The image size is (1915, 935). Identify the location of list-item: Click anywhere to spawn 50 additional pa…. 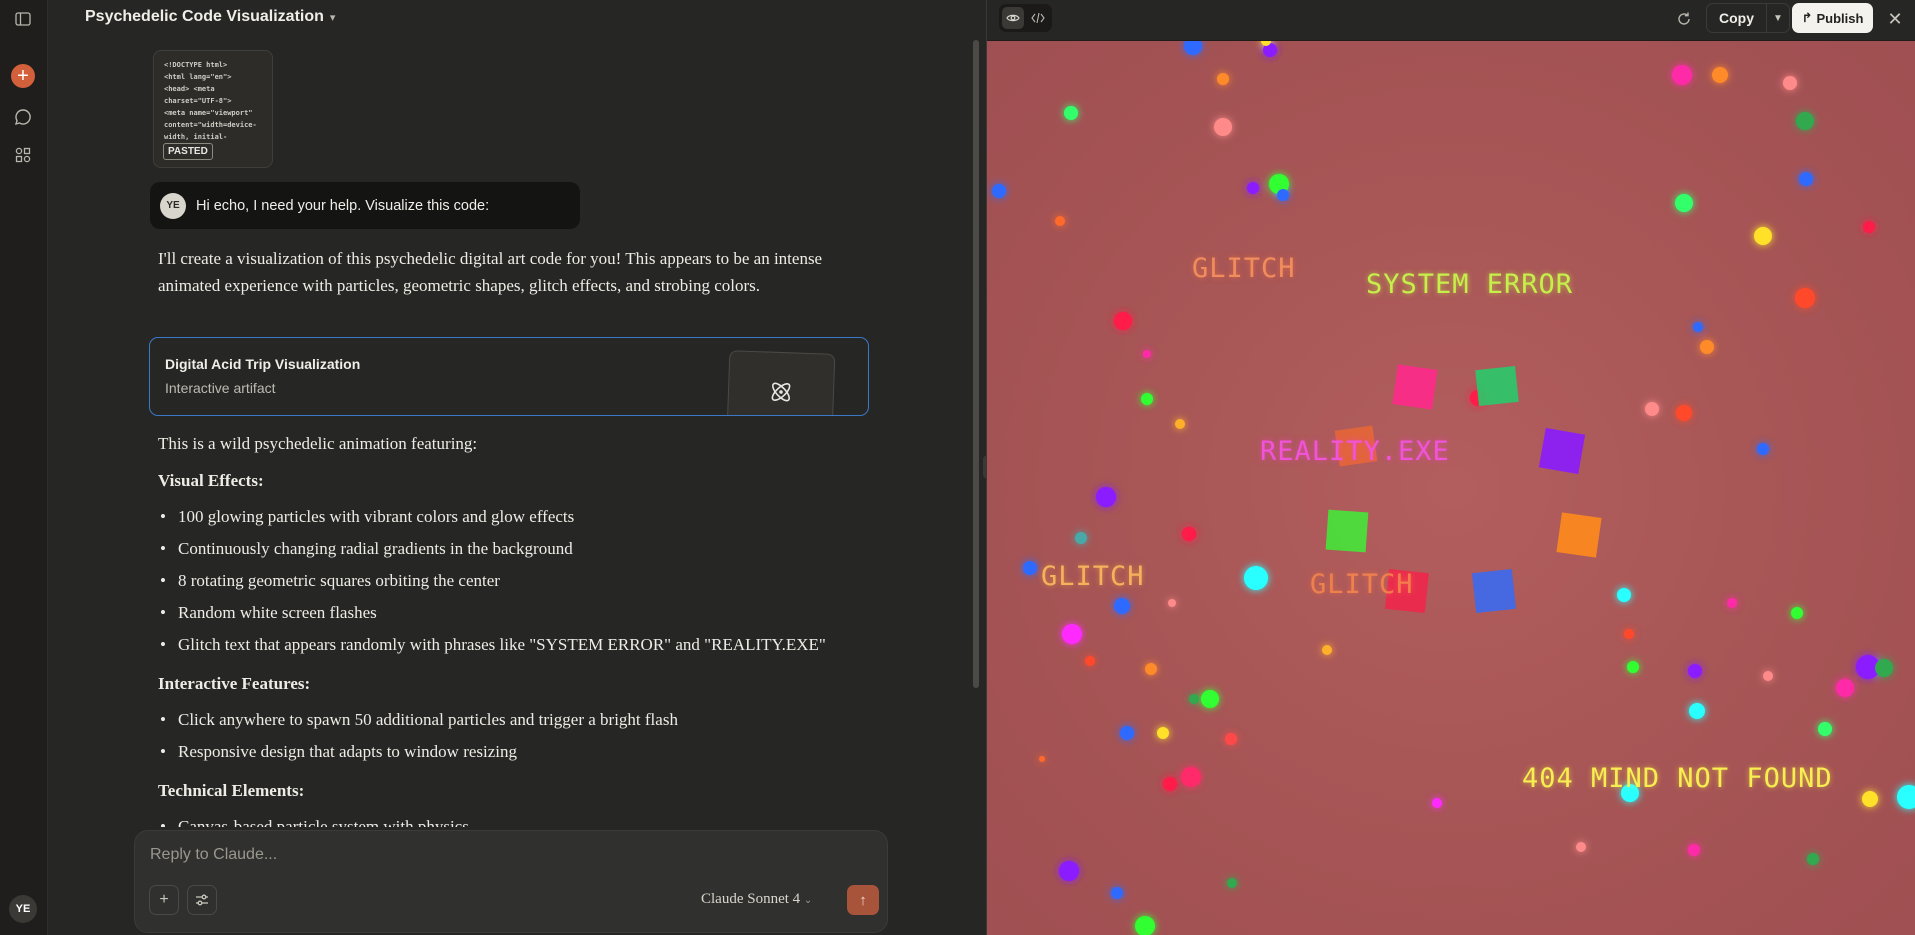
(508, 720).